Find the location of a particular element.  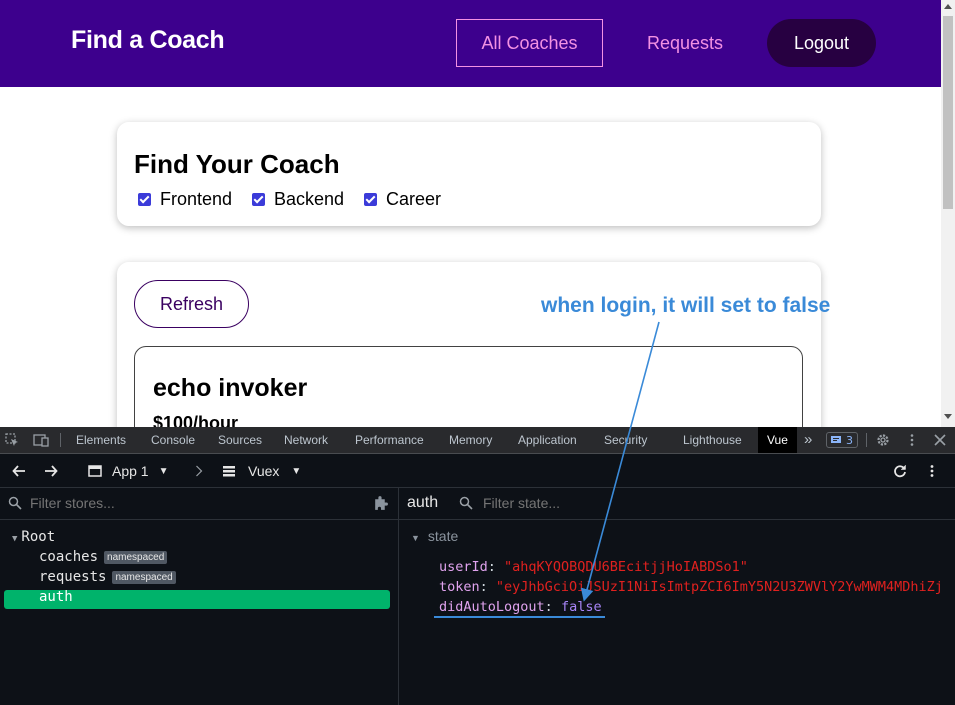

tab-console: Console is located at coordinates (173, 440).